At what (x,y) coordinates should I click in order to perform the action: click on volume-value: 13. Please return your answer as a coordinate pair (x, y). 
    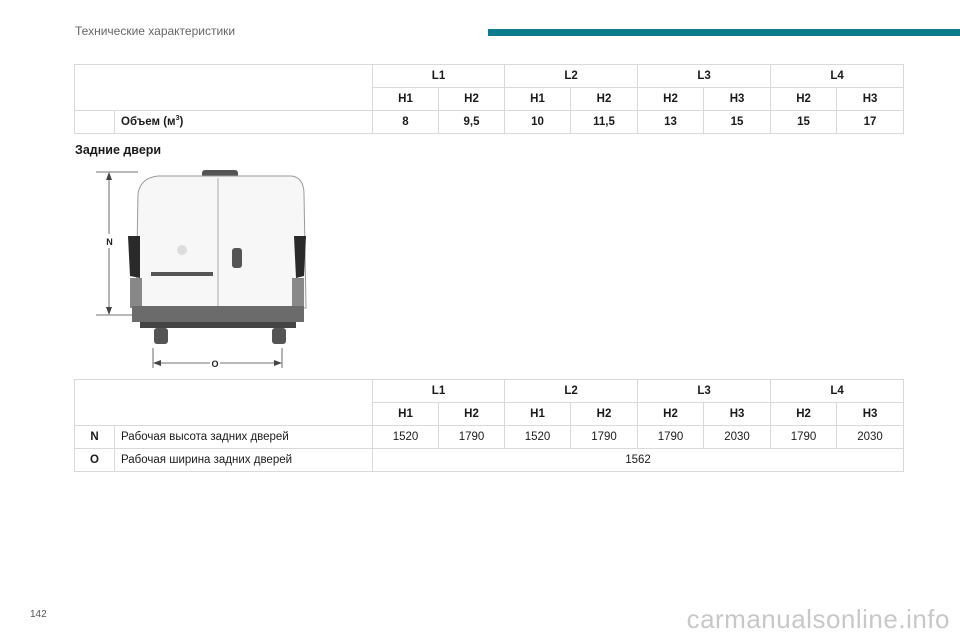
    Looking at the image, I should click on (671, 122).